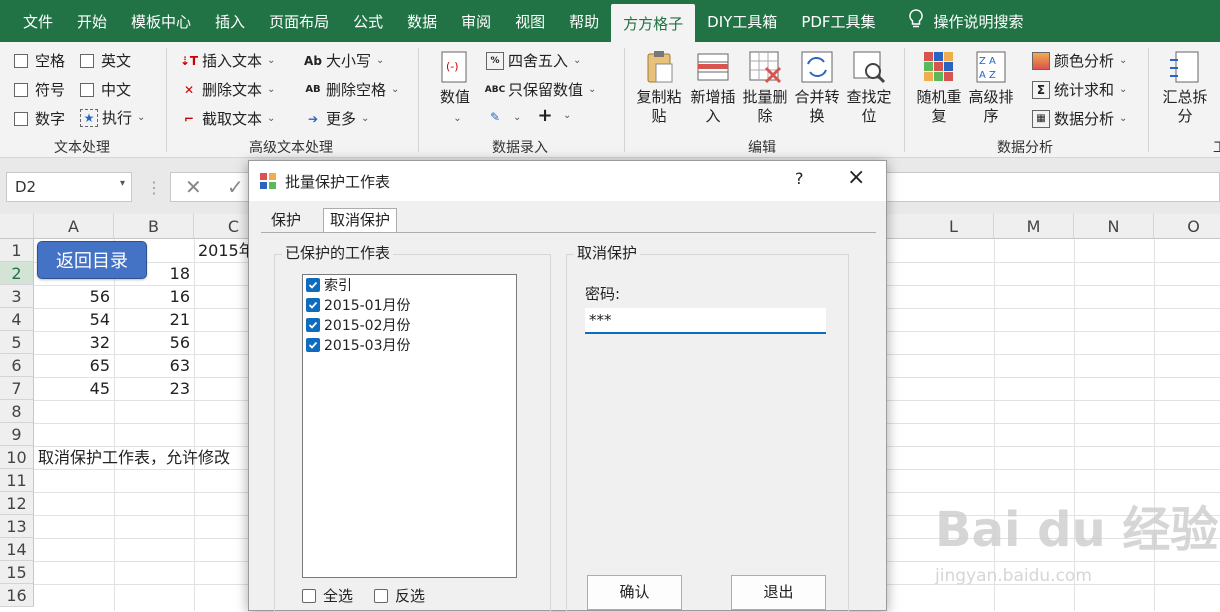  I want to click on back-to-index-button: 返回目录, so click(92, 260).